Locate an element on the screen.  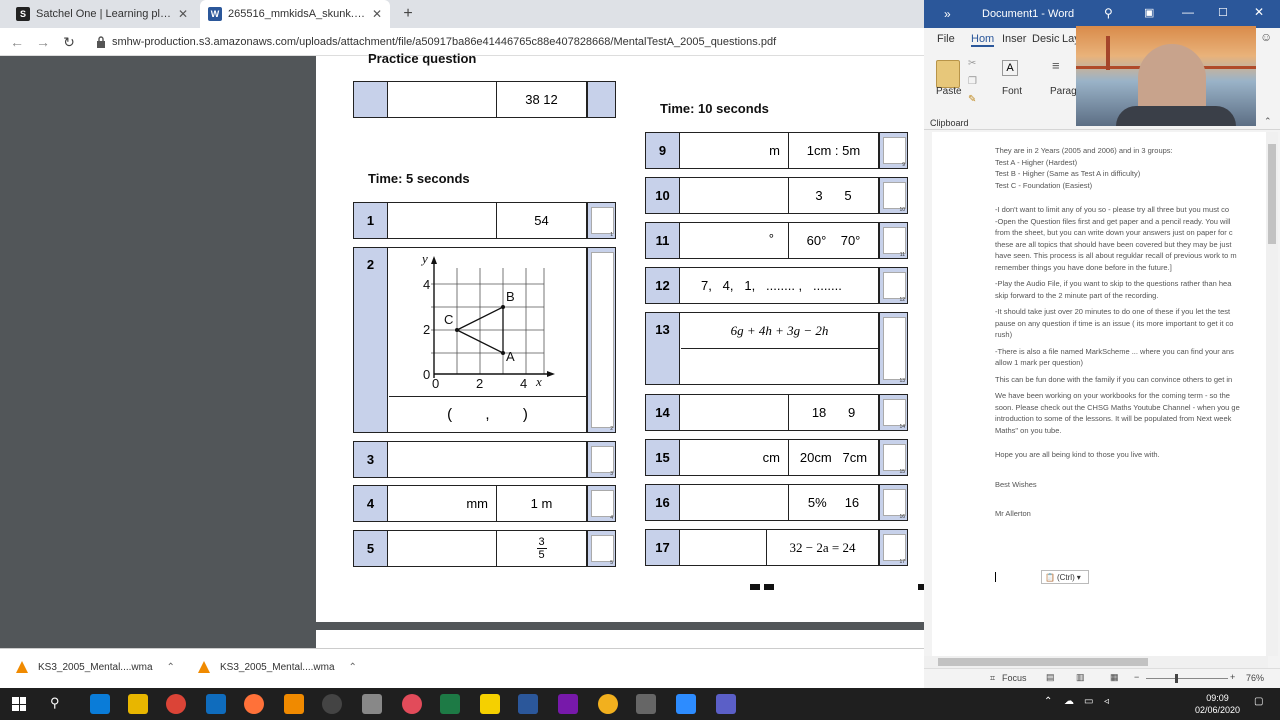
notifications-icon: ▢ is located at coordinates (1258, 701).